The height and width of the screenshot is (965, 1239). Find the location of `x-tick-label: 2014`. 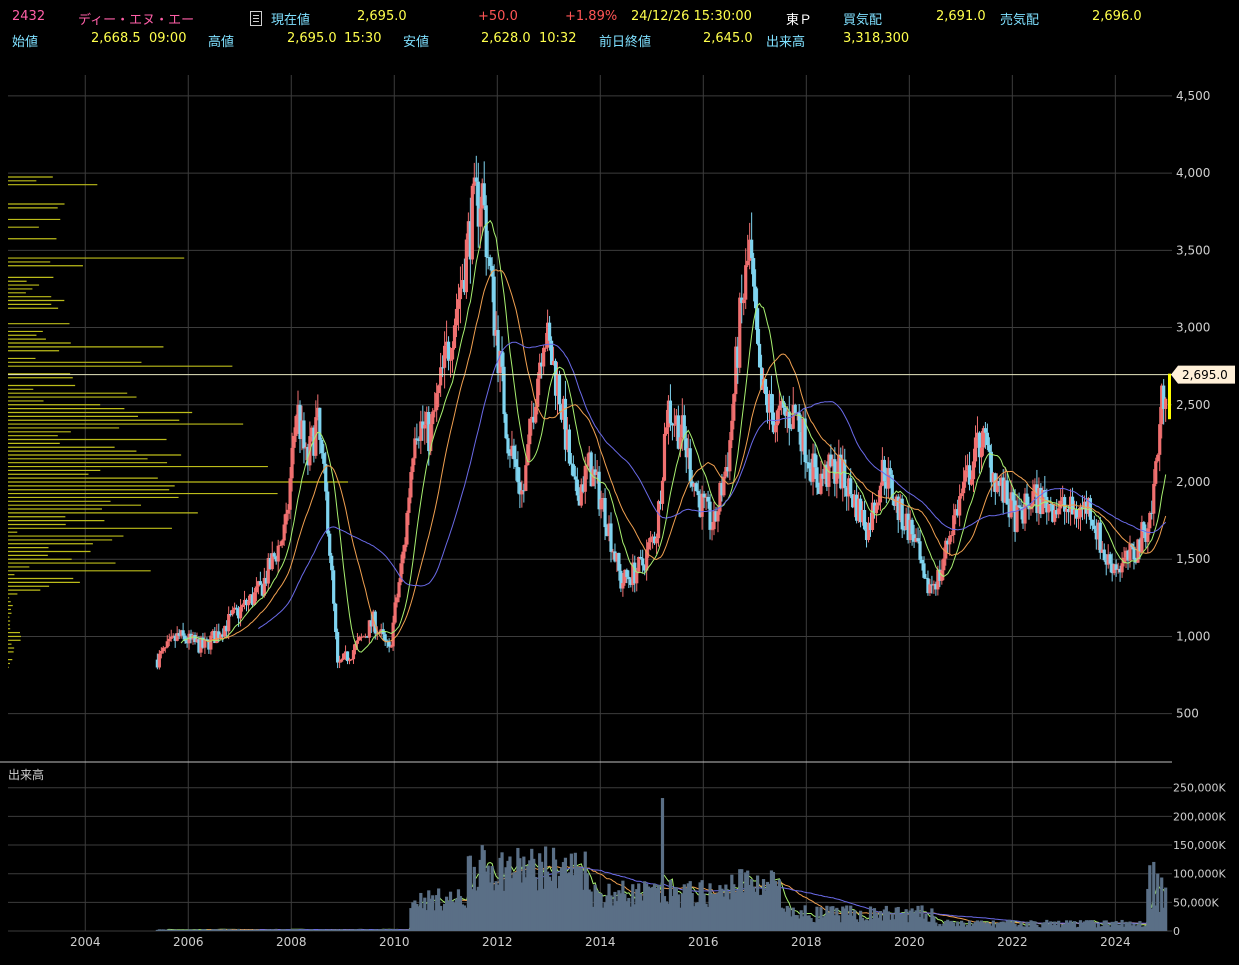

x-tick-label: 2014 is located at coordinates (600, 942).